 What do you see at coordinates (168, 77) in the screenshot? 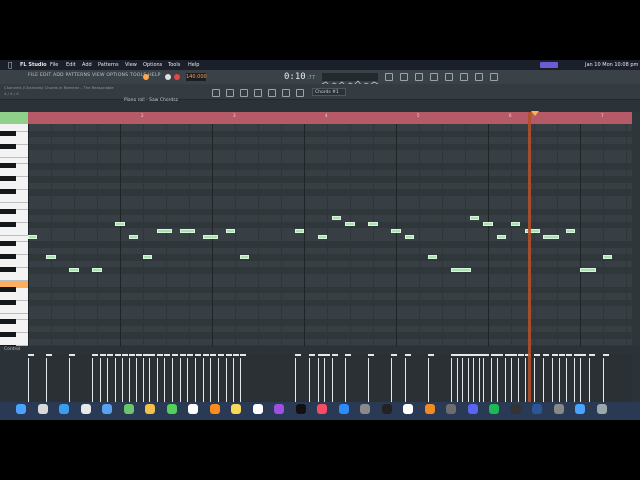
I see `play-icon` at bounding box center [168, 77].